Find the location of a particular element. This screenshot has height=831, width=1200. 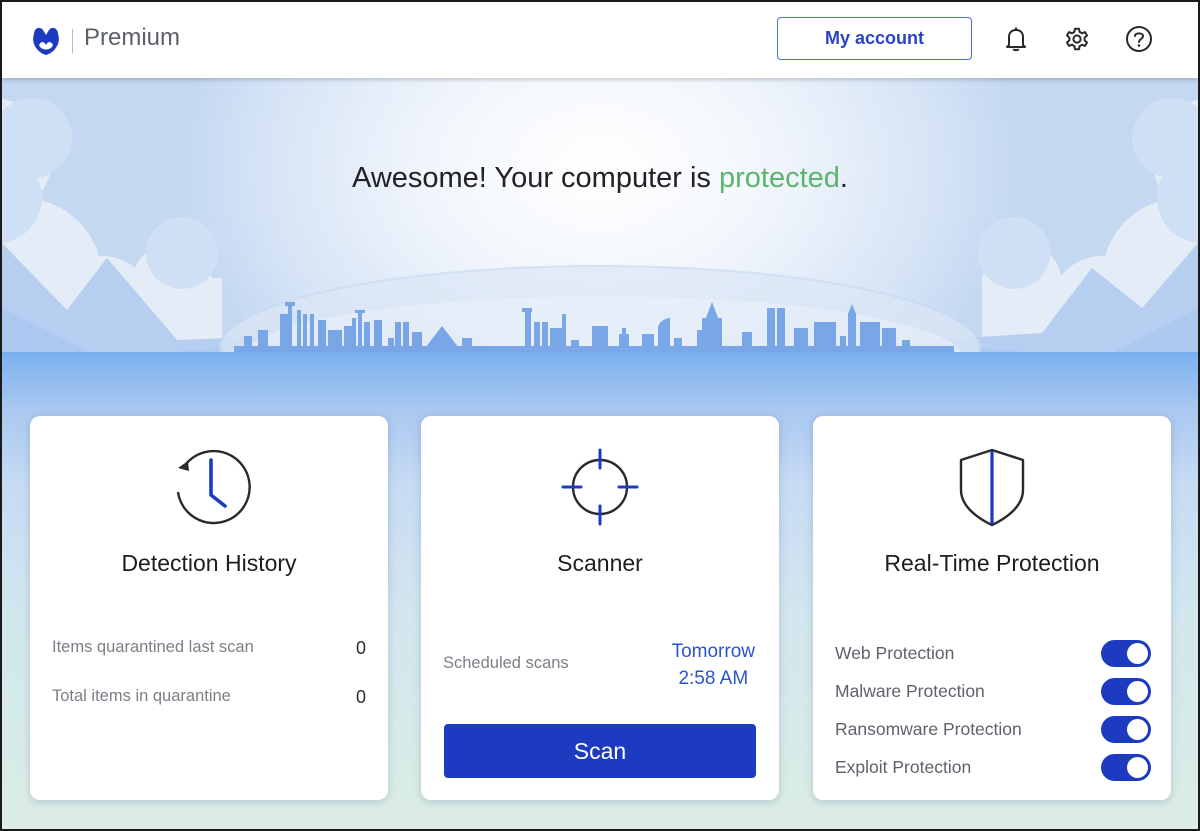

product-name: Premium is located at coordinates (132, 37).